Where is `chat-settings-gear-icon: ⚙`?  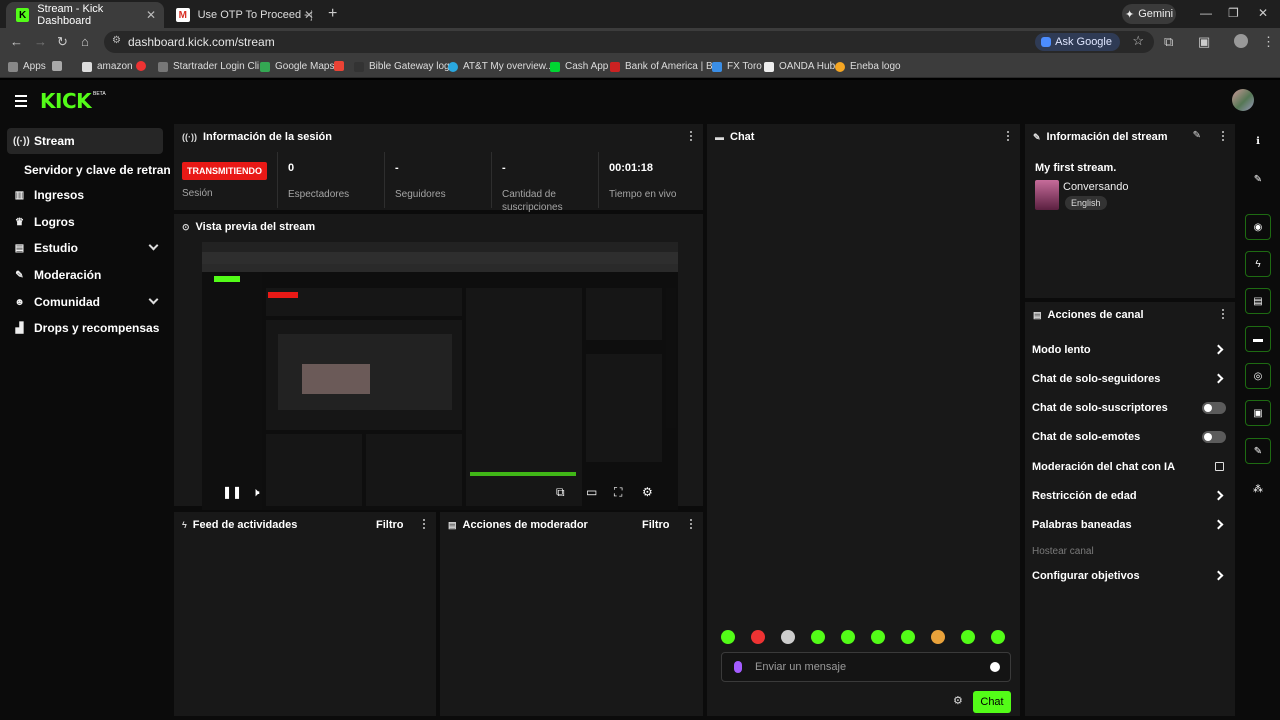 chat-settings-gear-icon: ⚙ is located at coordinates (958, 700).